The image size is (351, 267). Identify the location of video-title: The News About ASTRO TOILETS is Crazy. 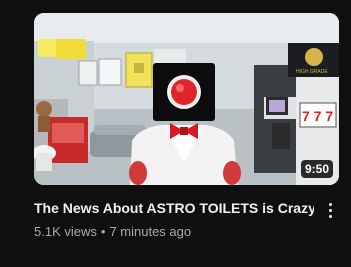
(174, 208).